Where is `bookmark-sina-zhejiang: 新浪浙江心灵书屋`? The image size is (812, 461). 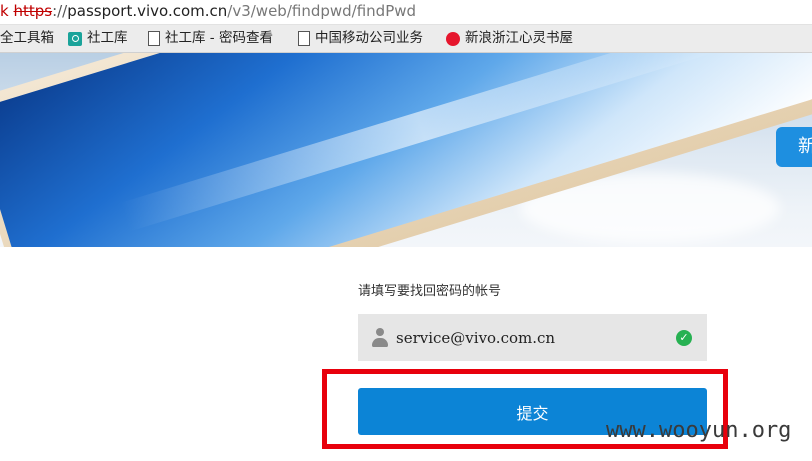 bookmark-sina-zhejiang: 新浪浙江心灵书屋 is located at coordinates (509, 38).